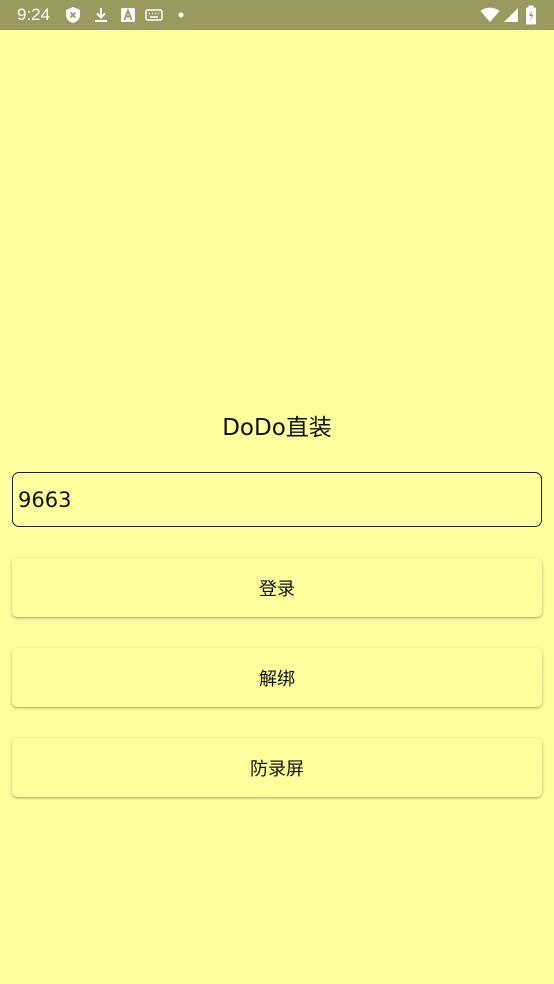  Describe the element at coordinates (101, 15) in the screenshot. I see `download-icon` at that location.